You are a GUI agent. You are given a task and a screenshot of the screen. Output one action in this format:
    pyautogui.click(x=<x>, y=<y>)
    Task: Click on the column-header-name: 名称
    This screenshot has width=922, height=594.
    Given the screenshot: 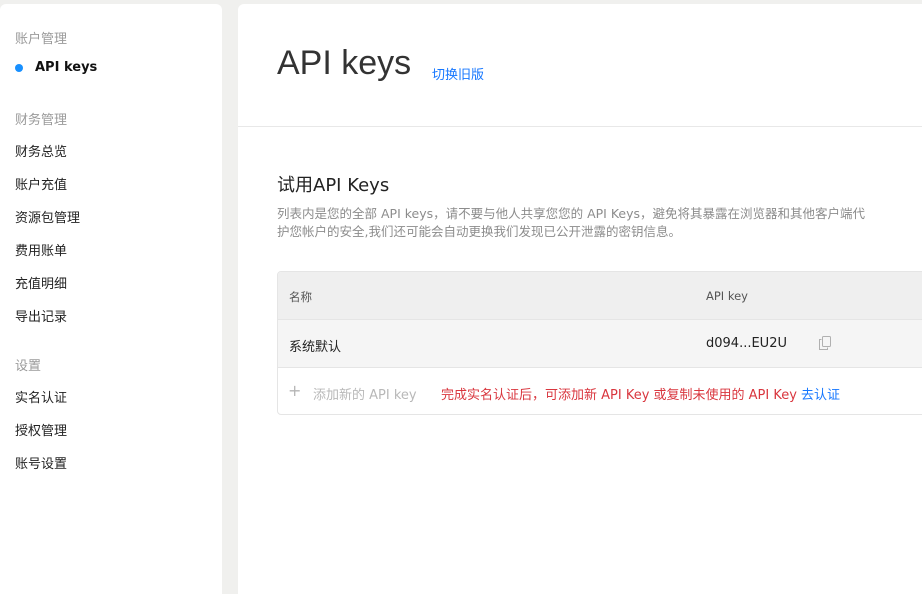 What is the action you would take?
    pyautogui.click(x=300, y=297)
    